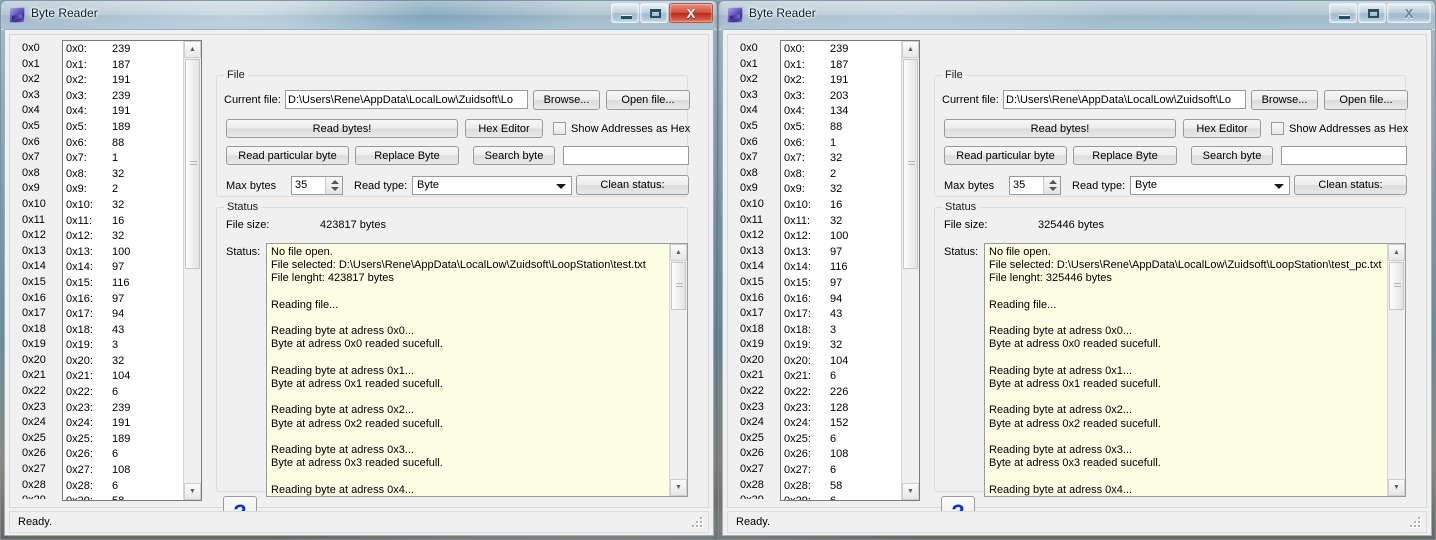 This screenshot has width=1436, height=540. What do you see at coordinates (123, 487) in the screenshot?
I see `byte-row: 0x28: 6` at bounding box center [123, 487].